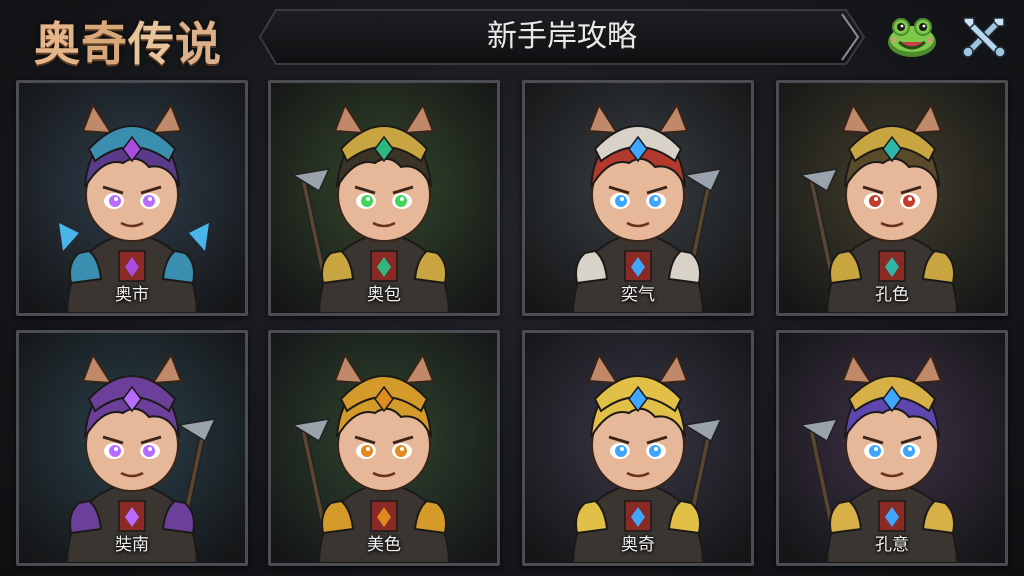  Describe the element at coordinates (384, 545) in the screenshot. I see `hero-name: 美色` at that location.